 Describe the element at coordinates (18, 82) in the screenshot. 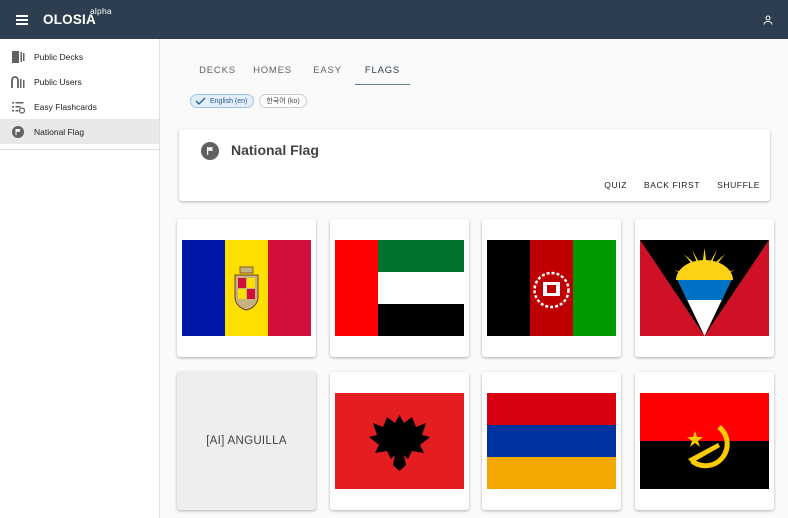

I see `users-icon` at that location.